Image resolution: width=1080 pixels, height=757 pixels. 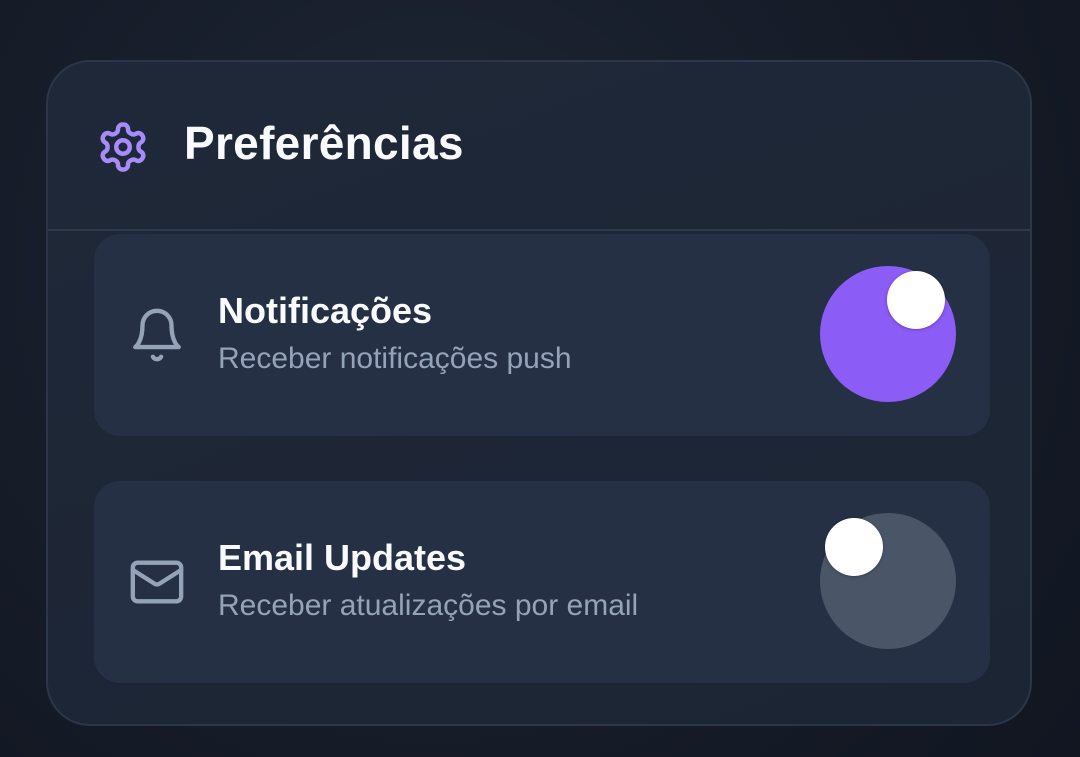 What do you see at coordinates (395, 358) in the screenshot?
I see `setting-description: Receber notificações push` at bounding box center [395, 358].